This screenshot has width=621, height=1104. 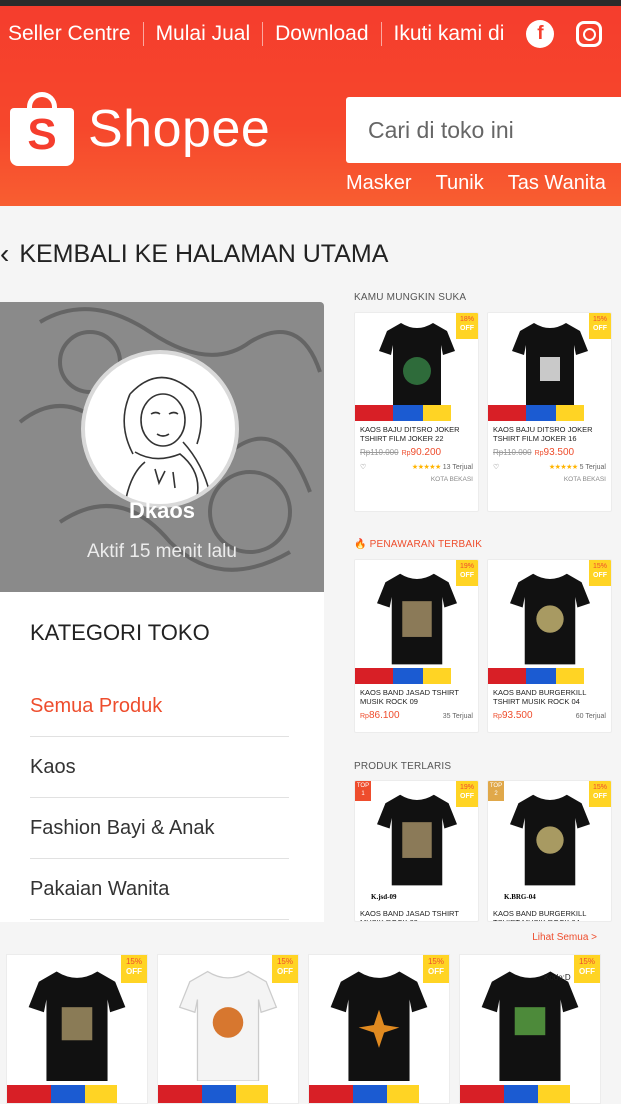 I want to click on section-recommended-title: KAMU MUNGKIN SUKA, so click(x=410, y=297).